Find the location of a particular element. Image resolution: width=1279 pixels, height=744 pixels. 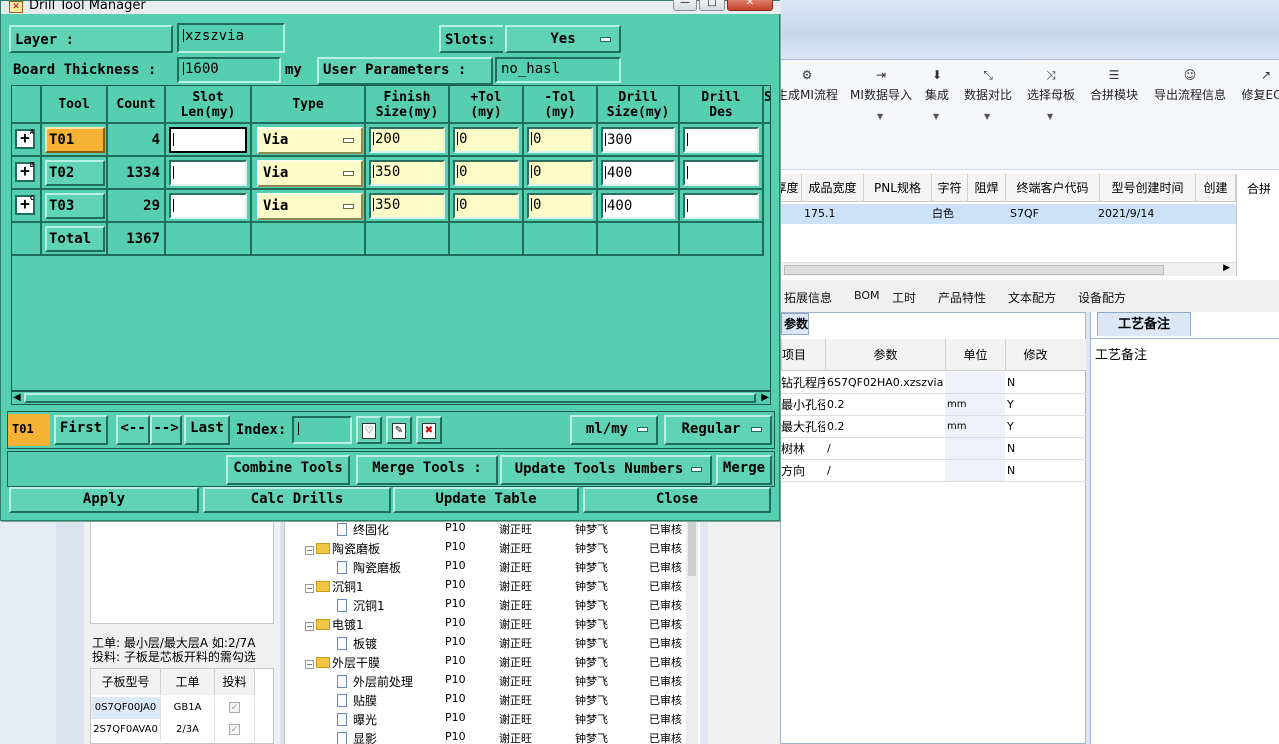

note-icon-button: ✎ is located at coordinates (399, 430).